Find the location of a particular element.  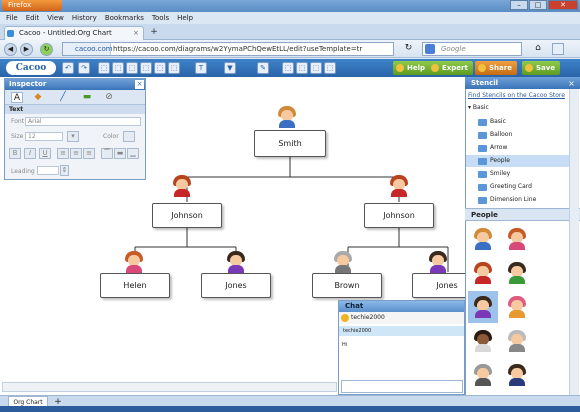

back-button: ◀ is located at coordinates (10, 49).